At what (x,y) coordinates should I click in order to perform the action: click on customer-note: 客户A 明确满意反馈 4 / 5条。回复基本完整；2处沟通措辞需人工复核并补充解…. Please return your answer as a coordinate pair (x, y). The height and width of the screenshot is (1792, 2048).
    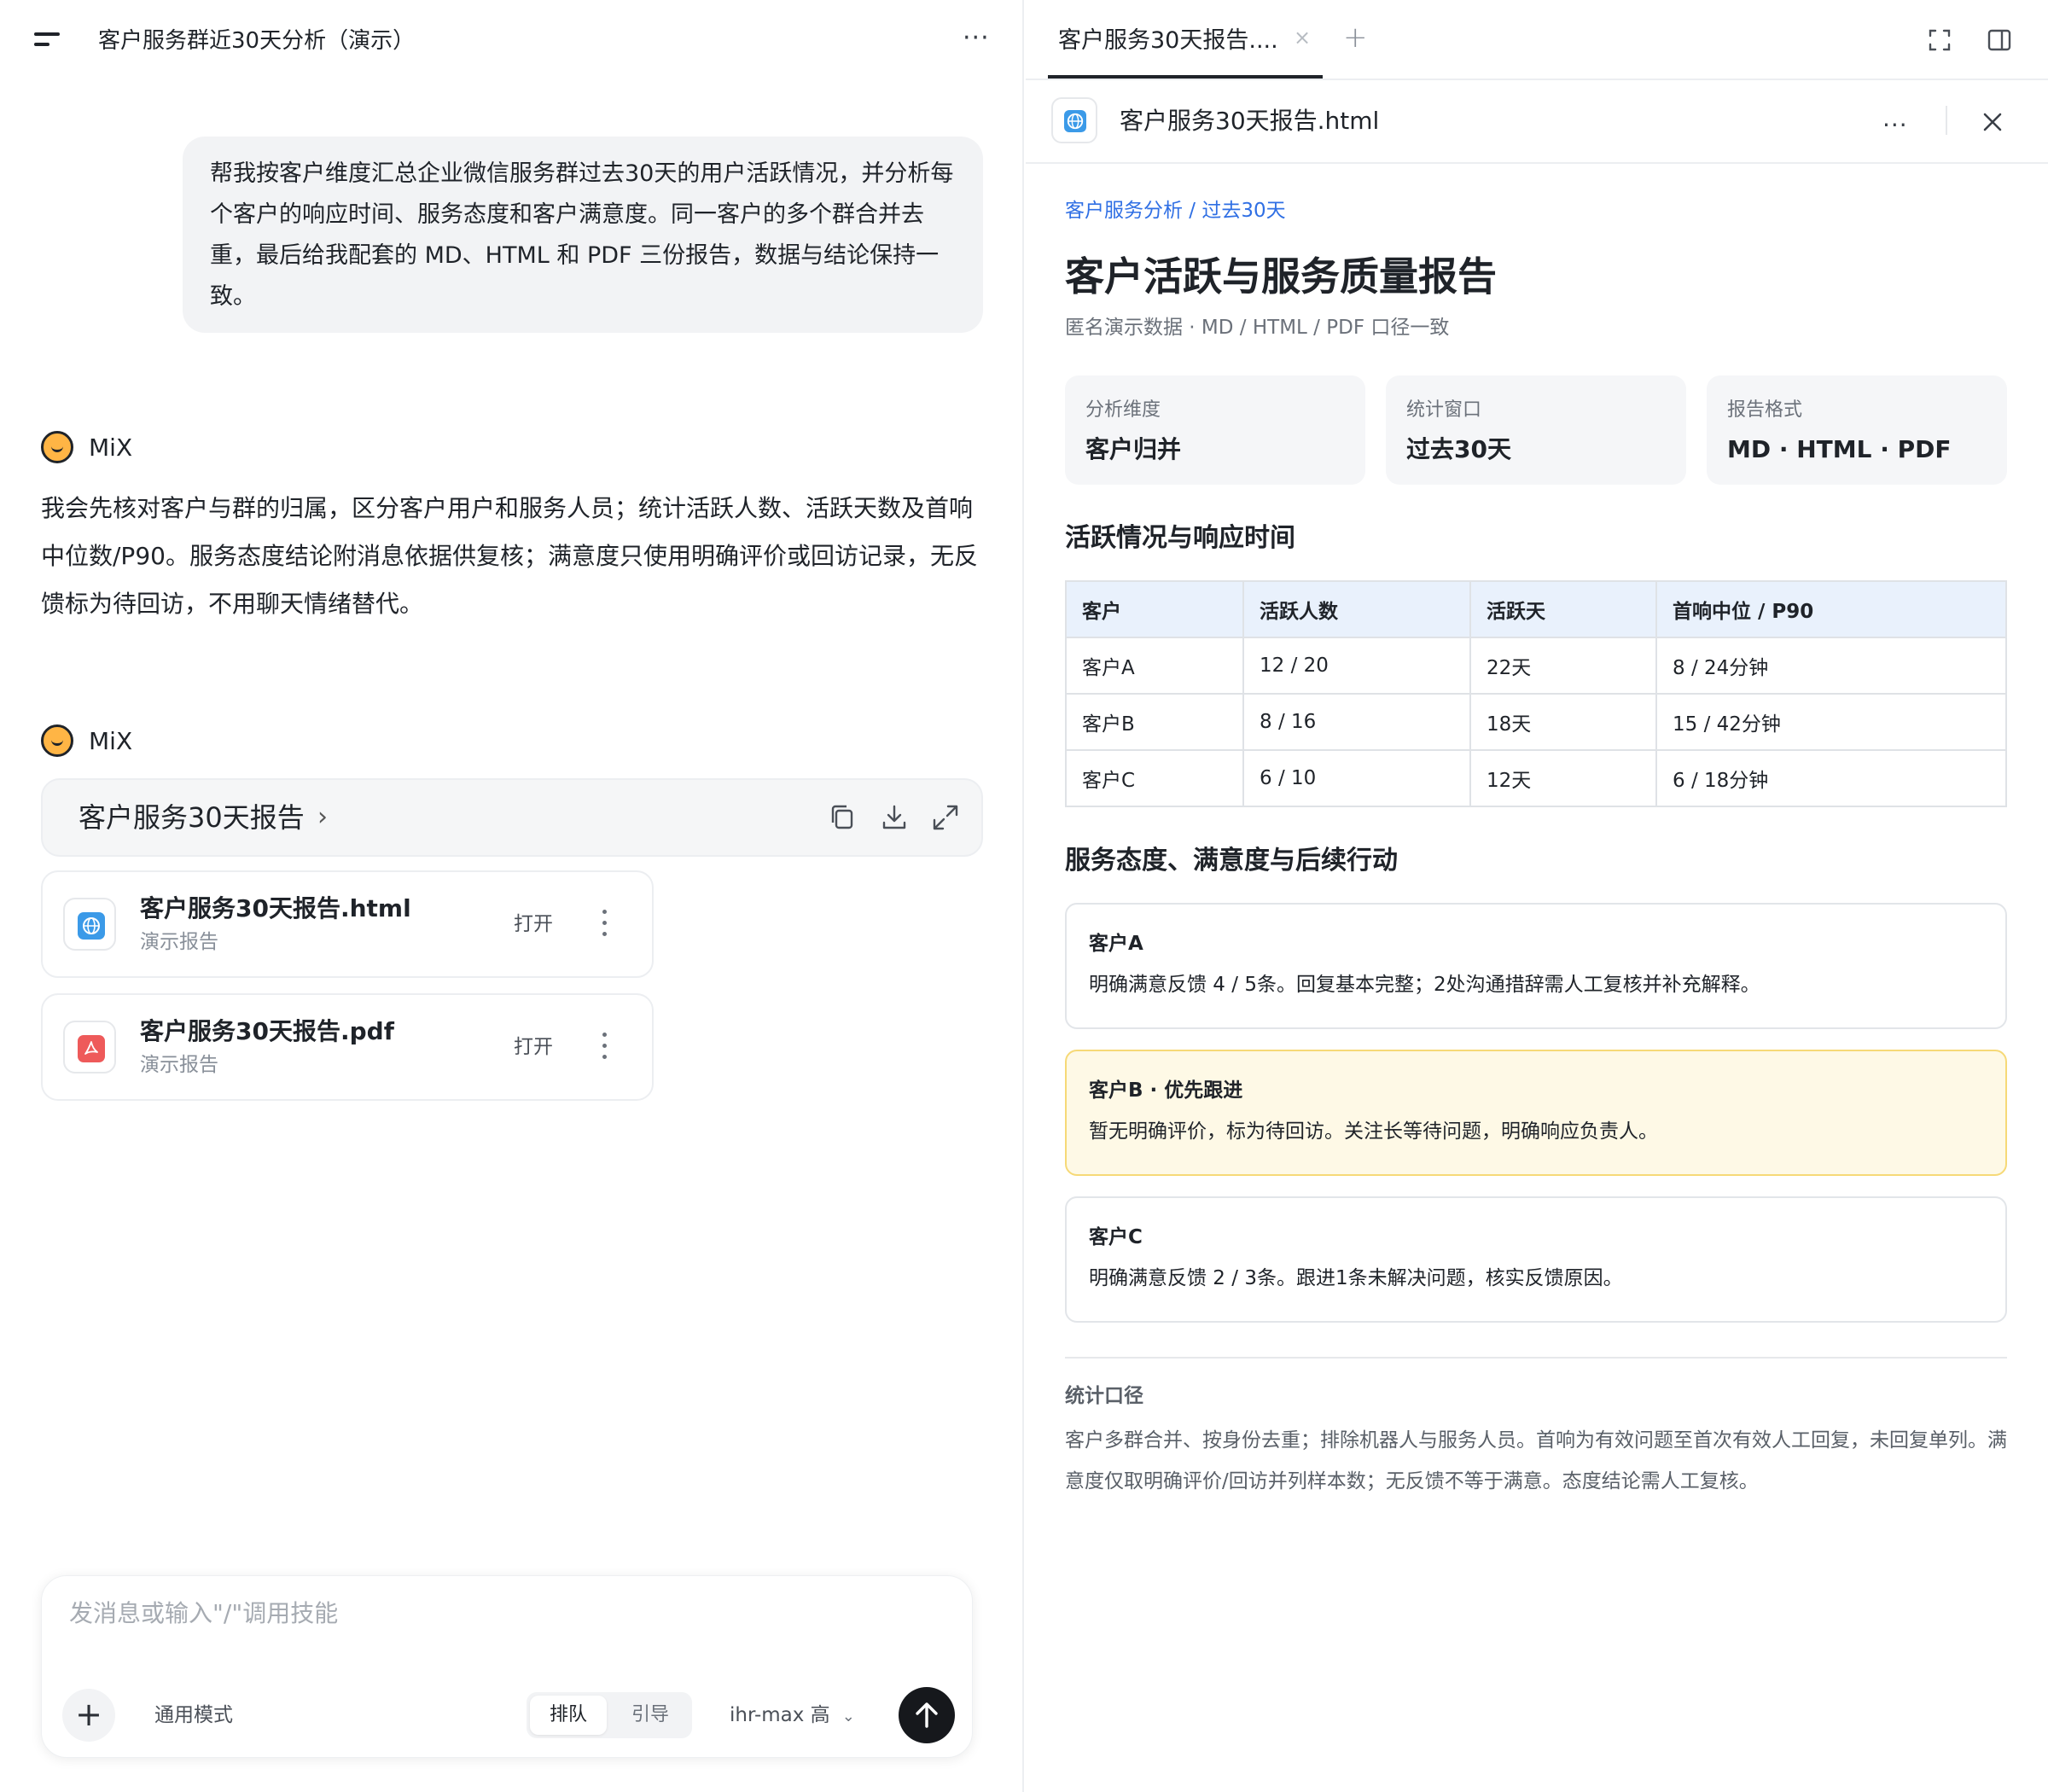
    Looking at the image, I should click on (1536, 966).